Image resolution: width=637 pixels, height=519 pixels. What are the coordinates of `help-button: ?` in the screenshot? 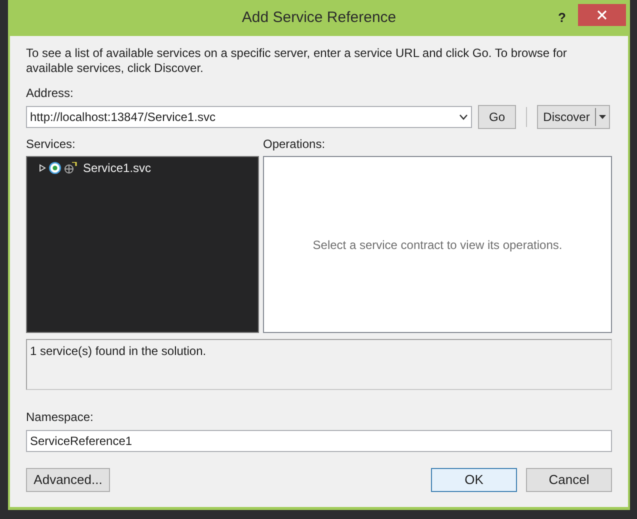 It's located at (562, 18).